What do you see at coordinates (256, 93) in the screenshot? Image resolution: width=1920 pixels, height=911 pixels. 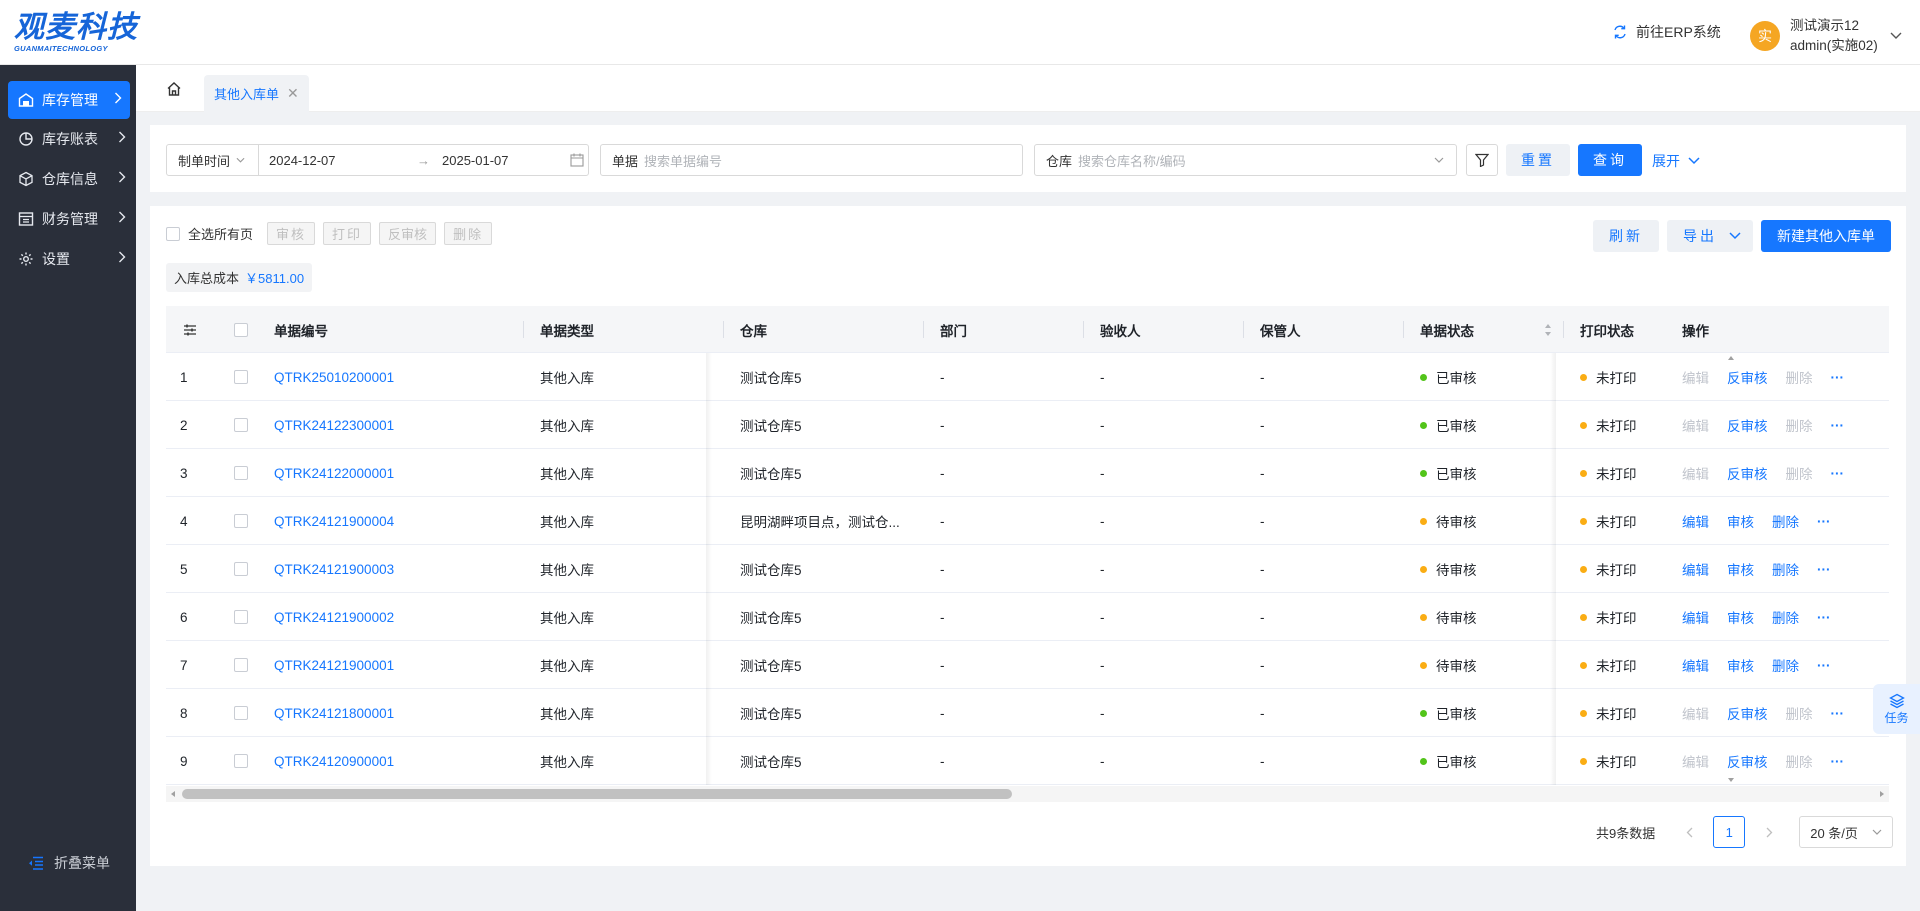 I see `tab-other-inbound: 其他入库单 ✕` at bounding box center [256, 93].